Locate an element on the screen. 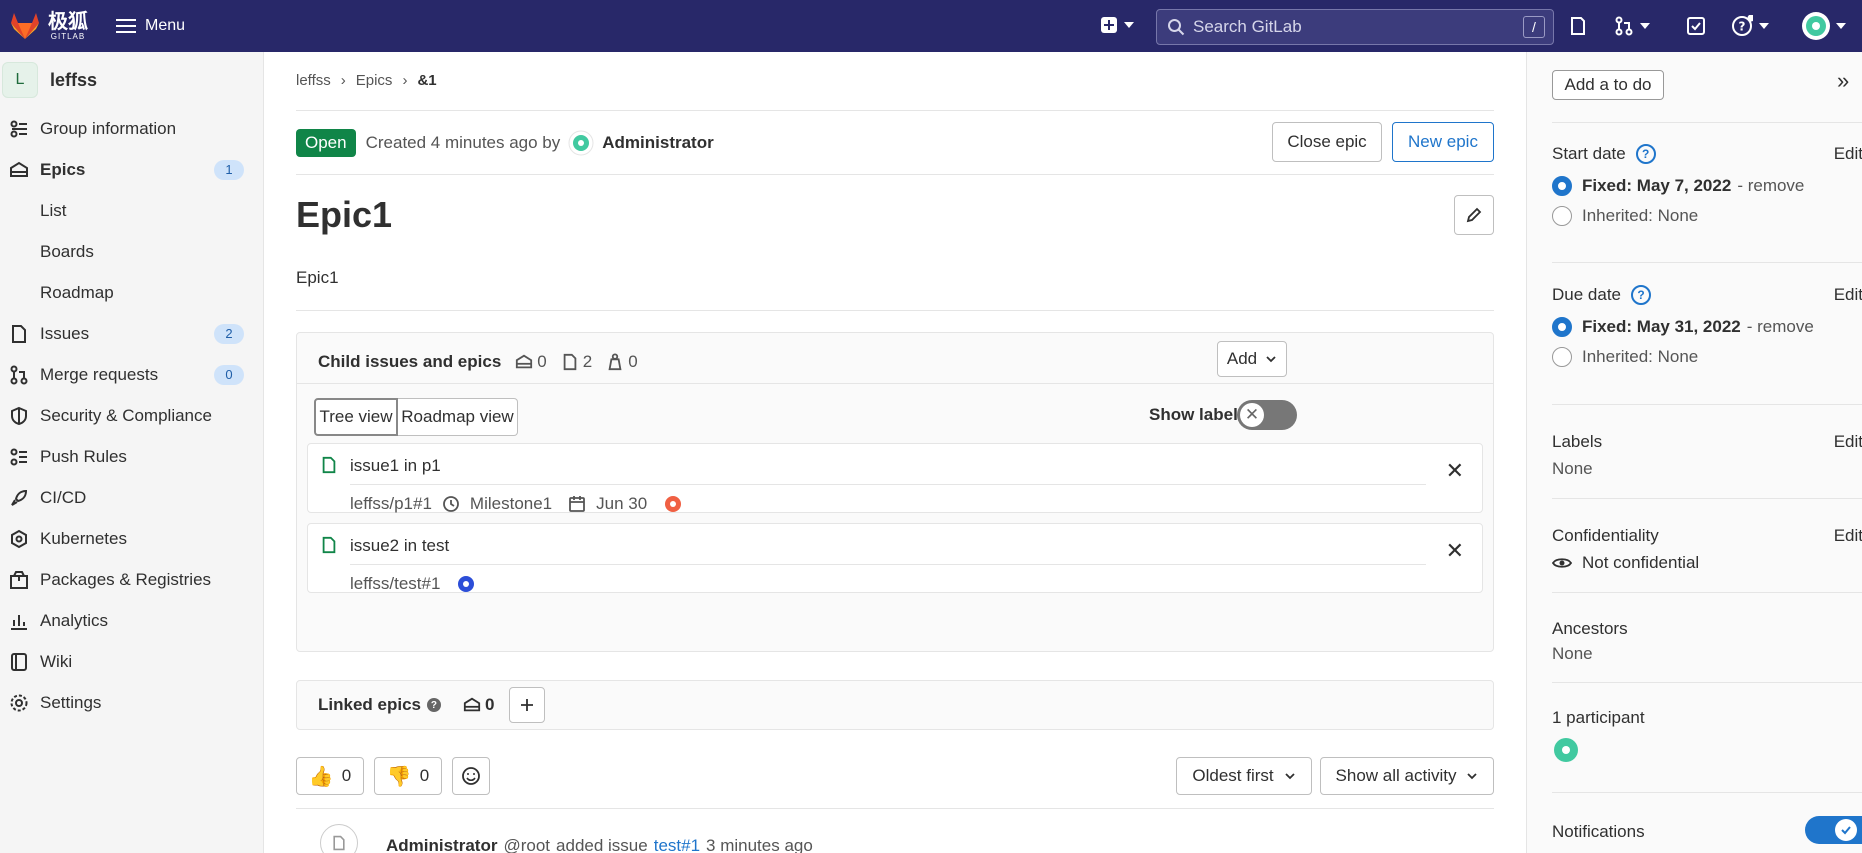 The image size is (1862, 853). sidebar-group-header: L leffss is located at coordinates (131, 80).